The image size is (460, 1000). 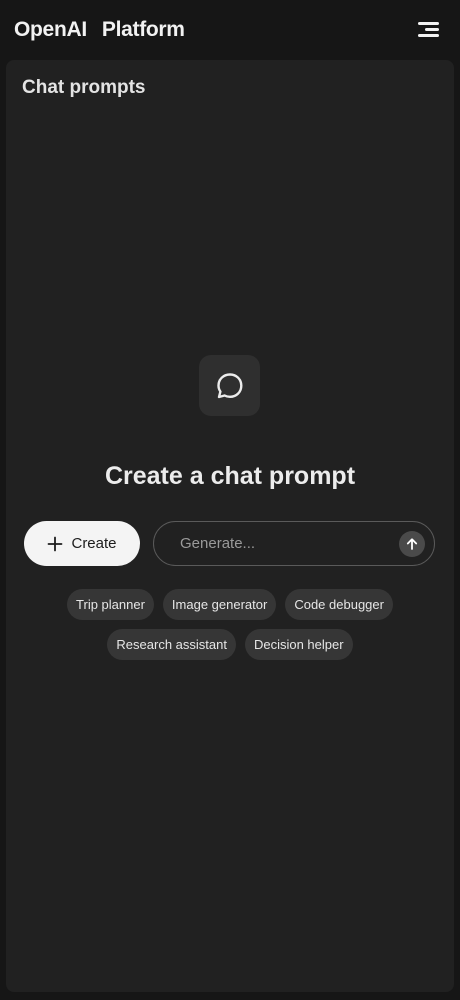 I want to click on empty-state-heading: Create a chat prompt, so click(x=230, y=476).